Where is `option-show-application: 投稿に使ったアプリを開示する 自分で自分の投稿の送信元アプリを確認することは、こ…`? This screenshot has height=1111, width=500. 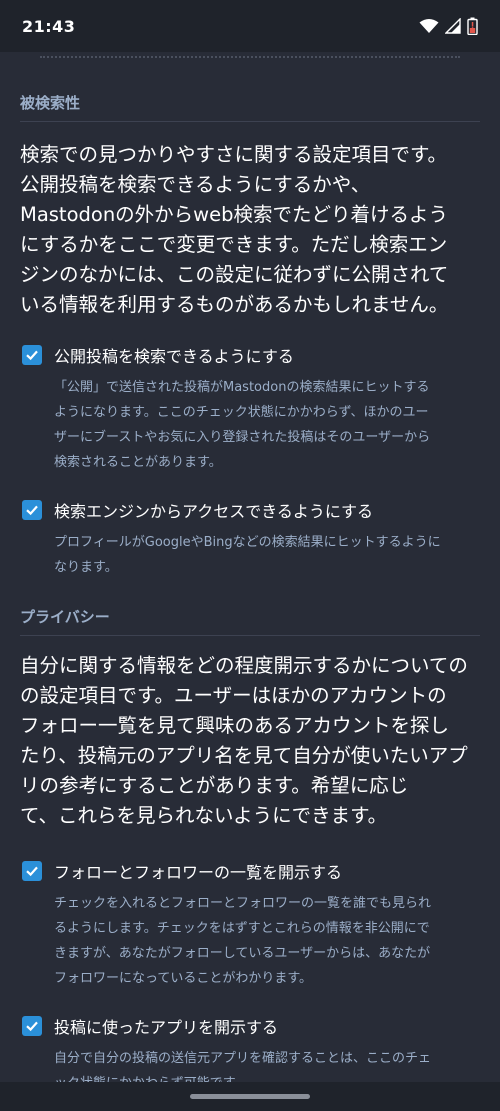 option-show-application: 投稿に使ったアプリを開示する 自分で自分の投稿の送信元アプリを確認することは、こ… is located at coordinates (251, 1048).